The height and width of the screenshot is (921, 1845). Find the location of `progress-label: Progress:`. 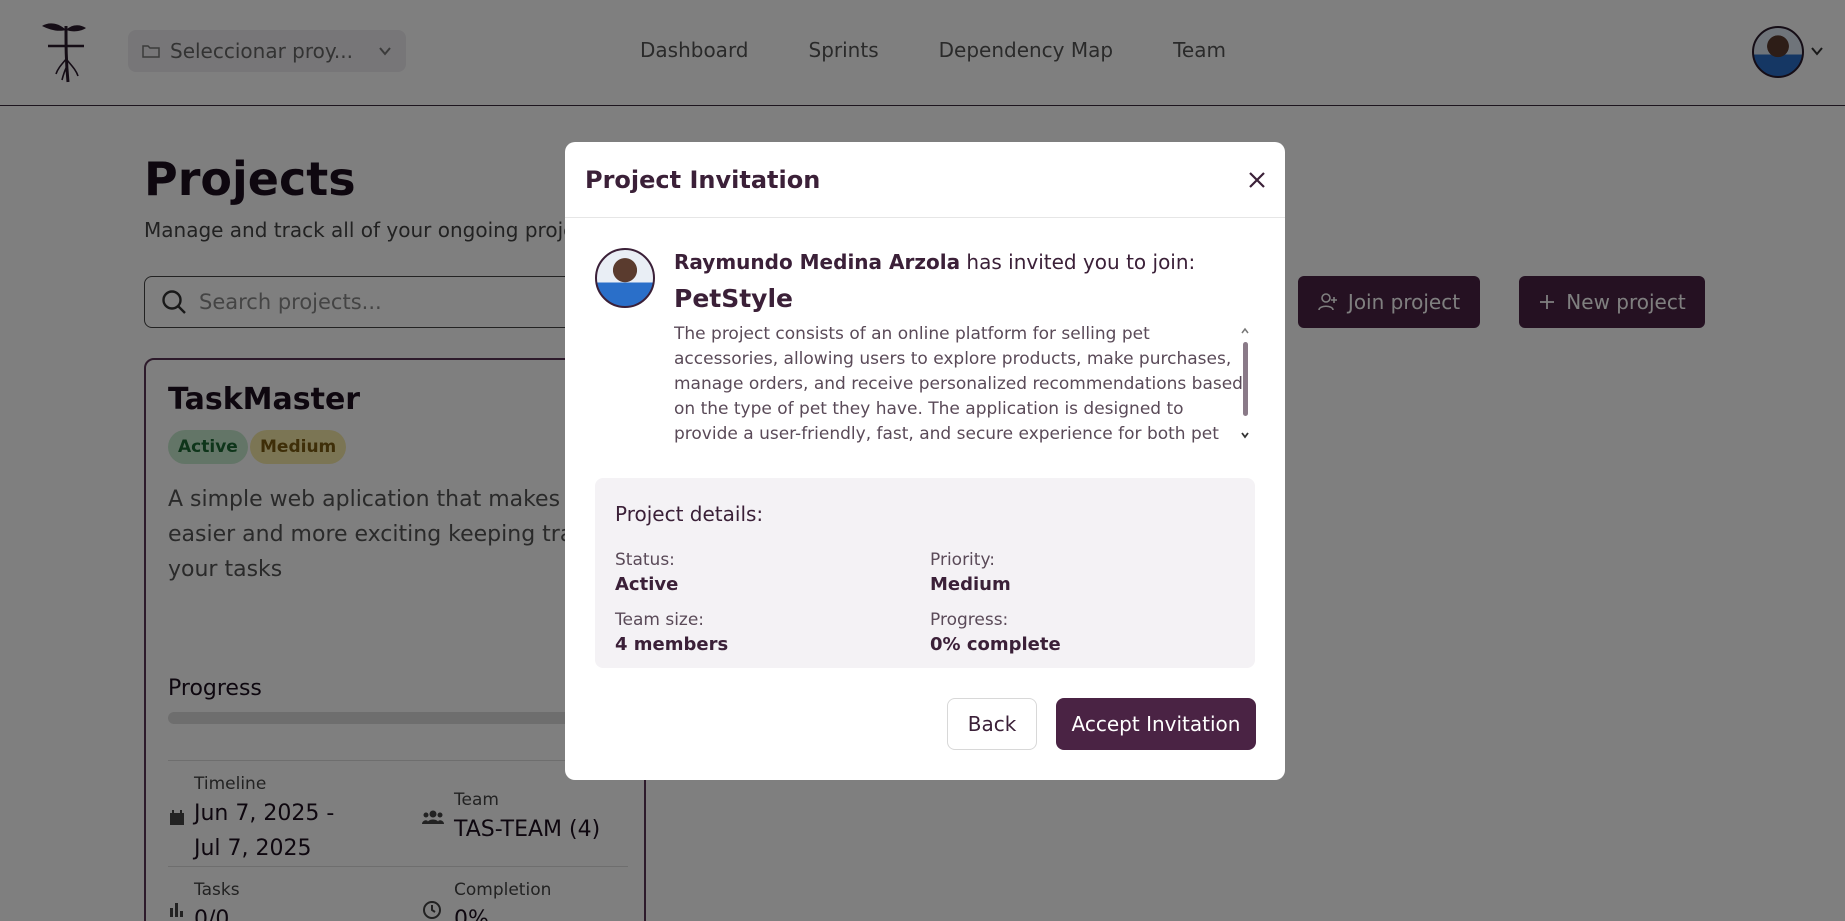

progress-label: Progress: is located at coordinates (969, 620).